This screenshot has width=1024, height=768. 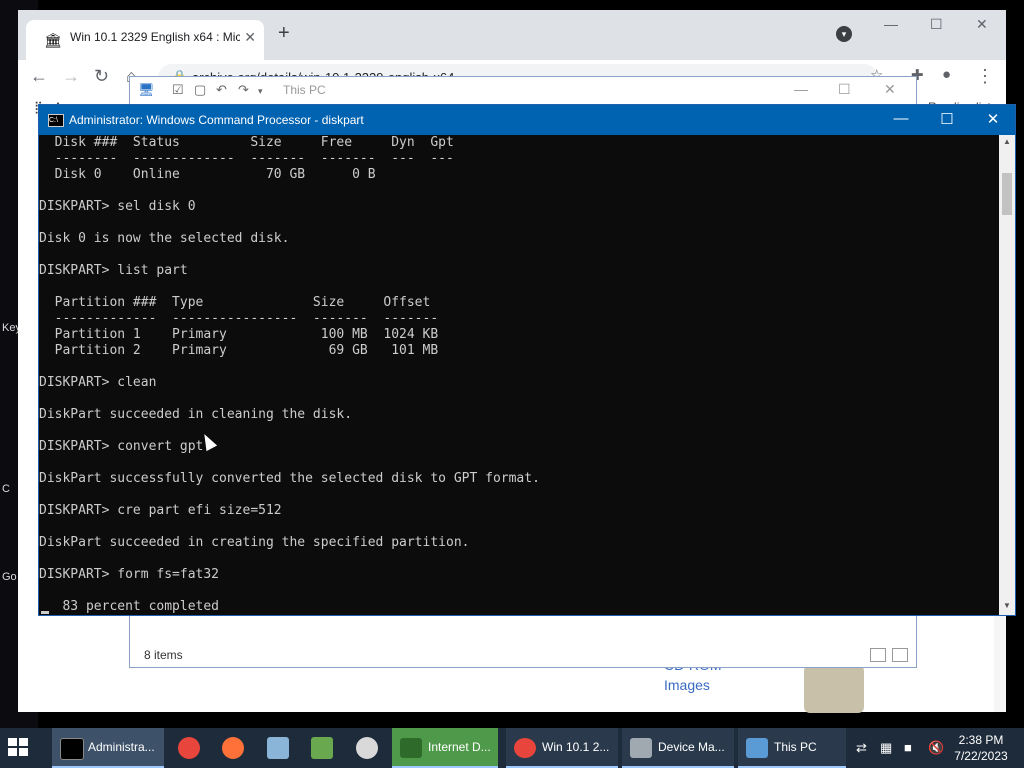 I want to click on browser-minimize-icon: —, so click(x=891, y=24).